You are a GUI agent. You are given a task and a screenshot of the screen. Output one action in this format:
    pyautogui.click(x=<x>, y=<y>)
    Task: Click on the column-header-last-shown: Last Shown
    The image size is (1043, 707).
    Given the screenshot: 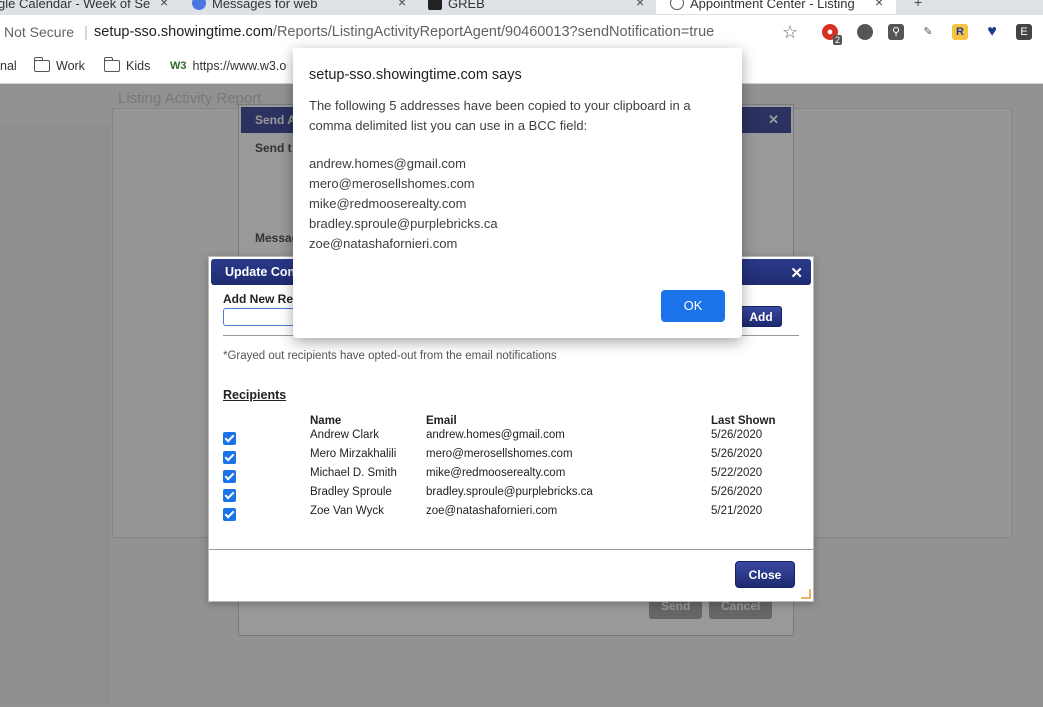 What is the action you would take?
    pyautogui.click(x=743, y=421)
    